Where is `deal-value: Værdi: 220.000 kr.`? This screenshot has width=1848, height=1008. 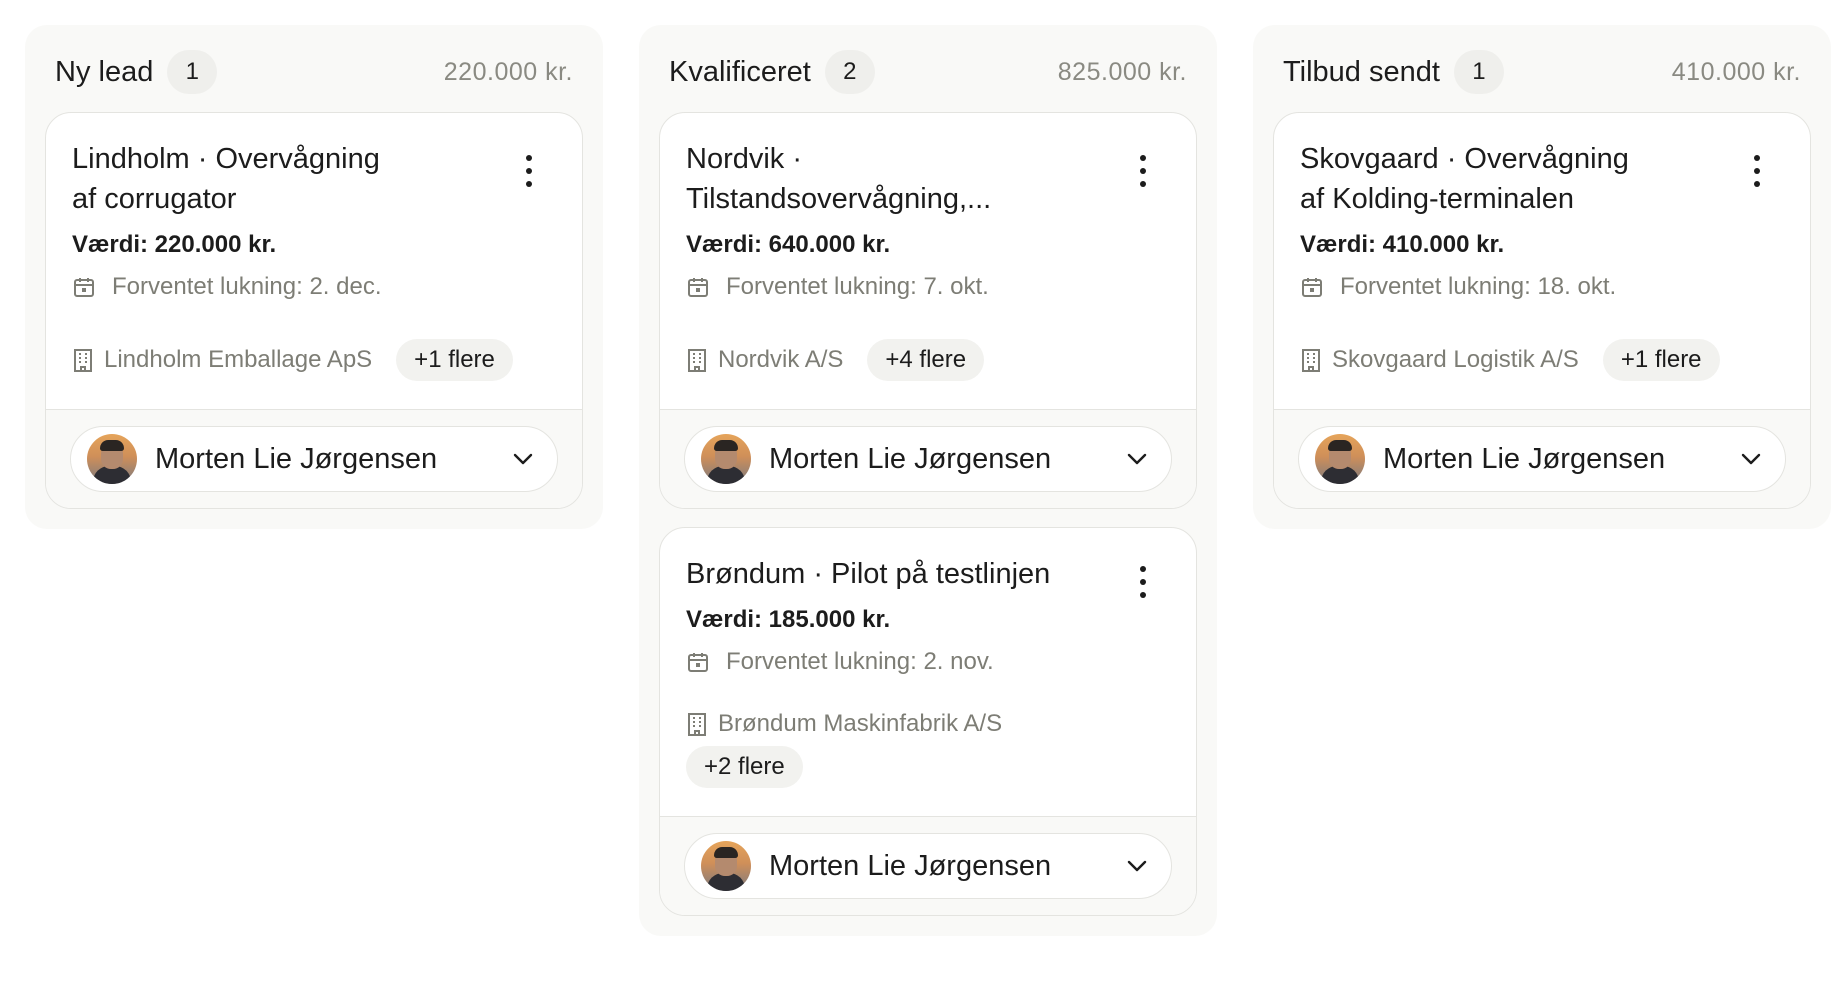 deal-value: Værdi: 220.000 kr. is located at coordinates (174, 244).